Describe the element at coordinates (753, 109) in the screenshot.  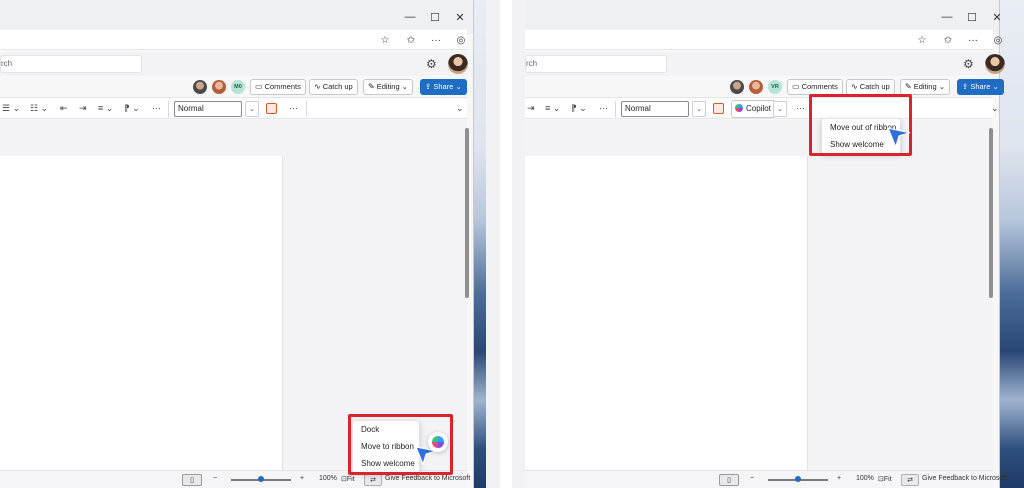
I see `copilot-ribbon-button: Copilot` at that location.